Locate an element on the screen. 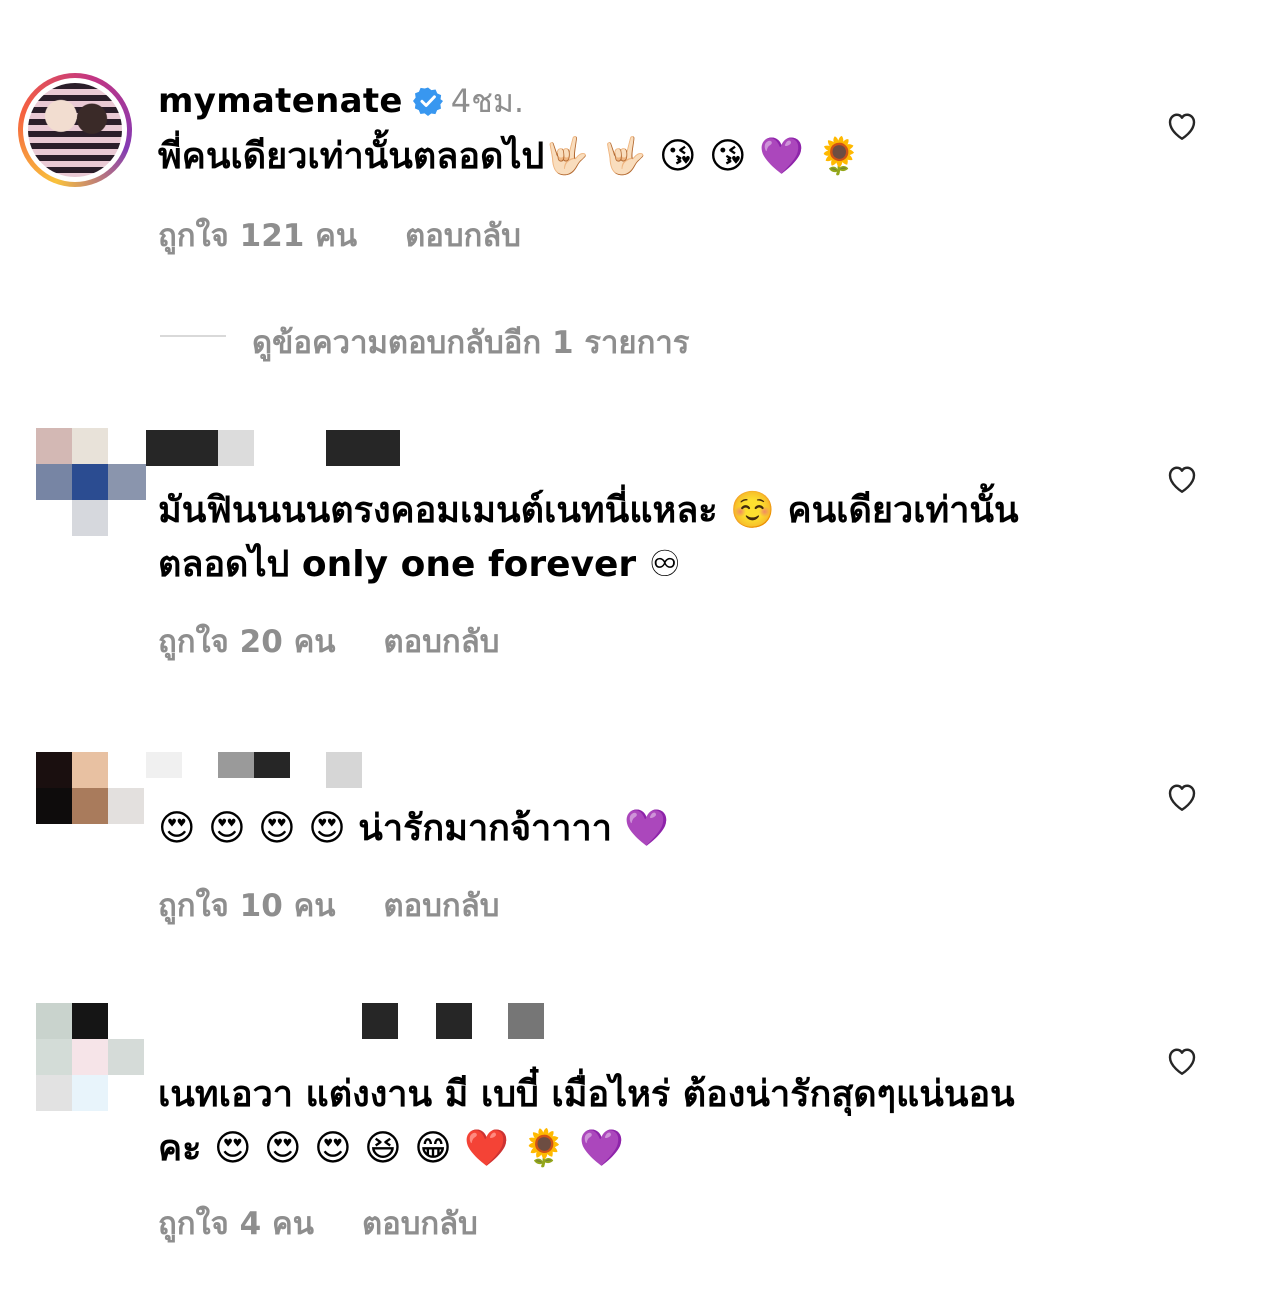 The image size is (1271, 1289). comment-time: 4ชม. is located at coordinates (487, 101).